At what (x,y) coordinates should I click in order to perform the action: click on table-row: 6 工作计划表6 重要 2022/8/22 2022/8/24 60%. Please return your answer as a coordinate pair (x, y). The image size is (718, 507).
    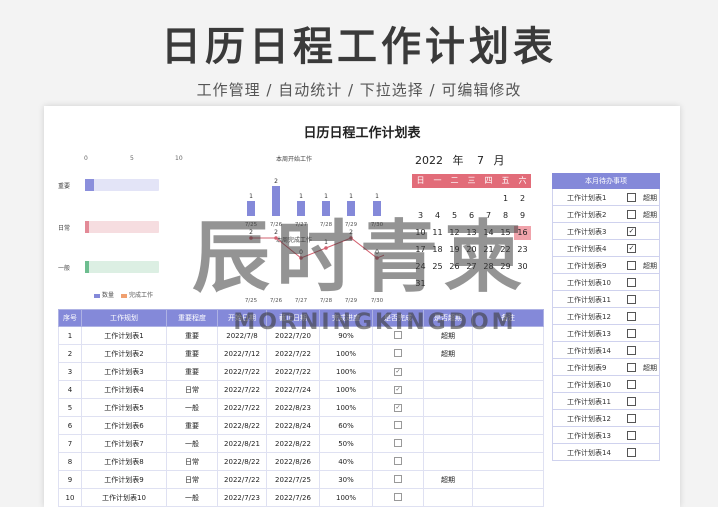
    Looking at the image, I should click on (301, 425).